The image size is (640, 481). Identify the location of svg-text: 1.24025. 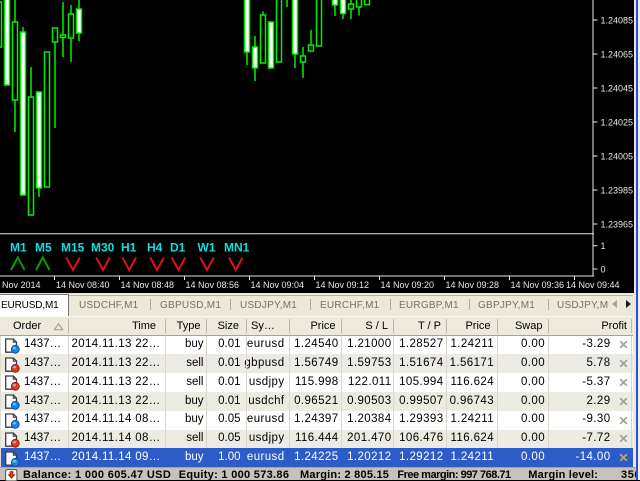
(617, 123).